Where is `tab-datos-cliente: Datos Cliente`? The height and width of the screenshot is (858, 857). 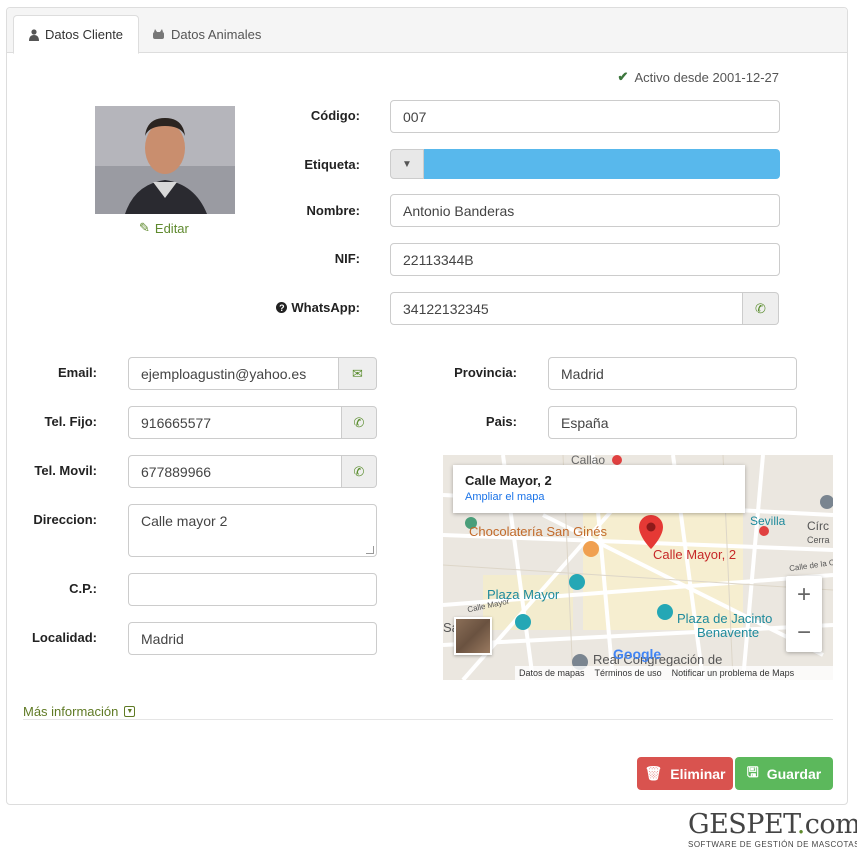
tab-datos-cliente: Datos Cliente is located at coordinates (76, 34).